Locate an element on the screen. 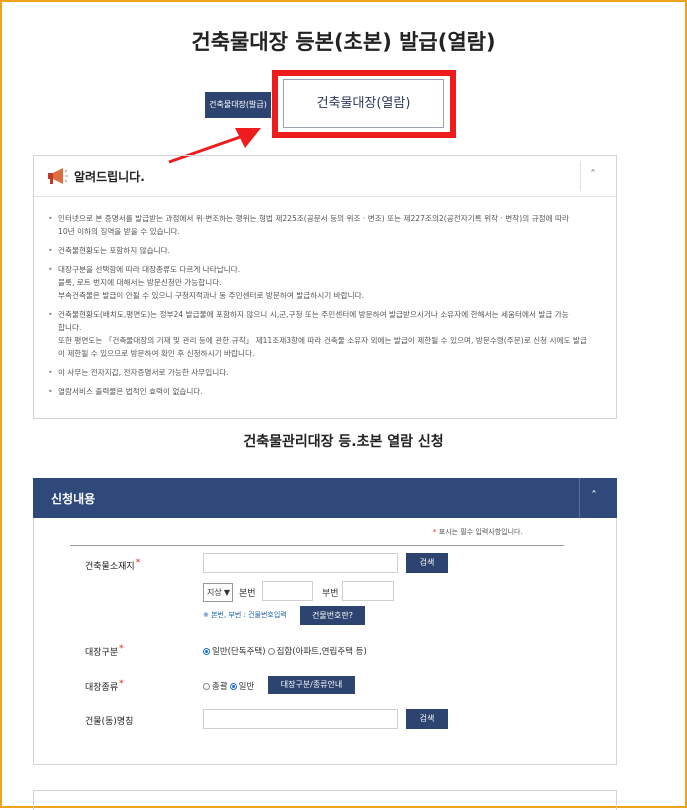 The height and width of the screenshot is (810, 687). radio-general: 일반(단독주택) is located at coordinates (234, 651).